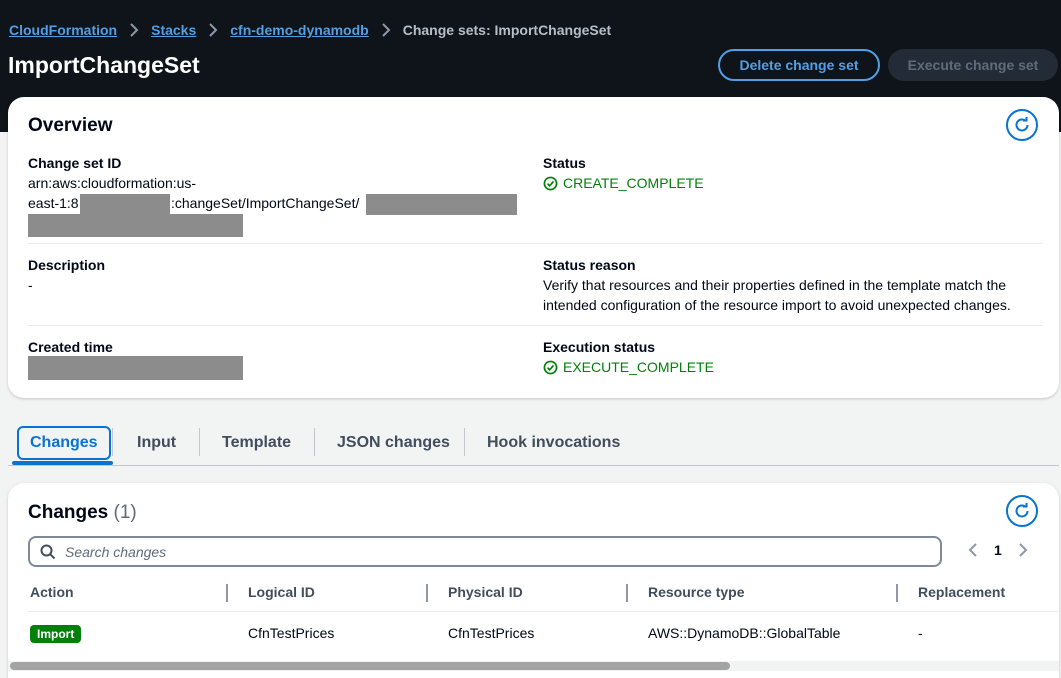 The width and height of the screenshot is (1061, 678). Describe the element at coordinates (48, 551) in the screenshot. I see `search-icon` at that location.